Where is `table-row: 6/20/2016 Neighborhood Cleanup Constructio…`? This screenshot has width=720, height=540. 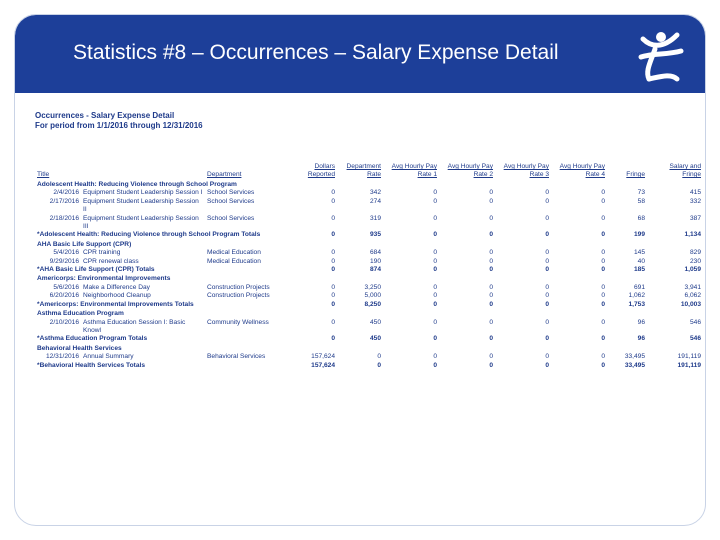
table-row: 6/20/2016 Neighborhood Cleanup Constructio… is located at coordinates (369, 296).